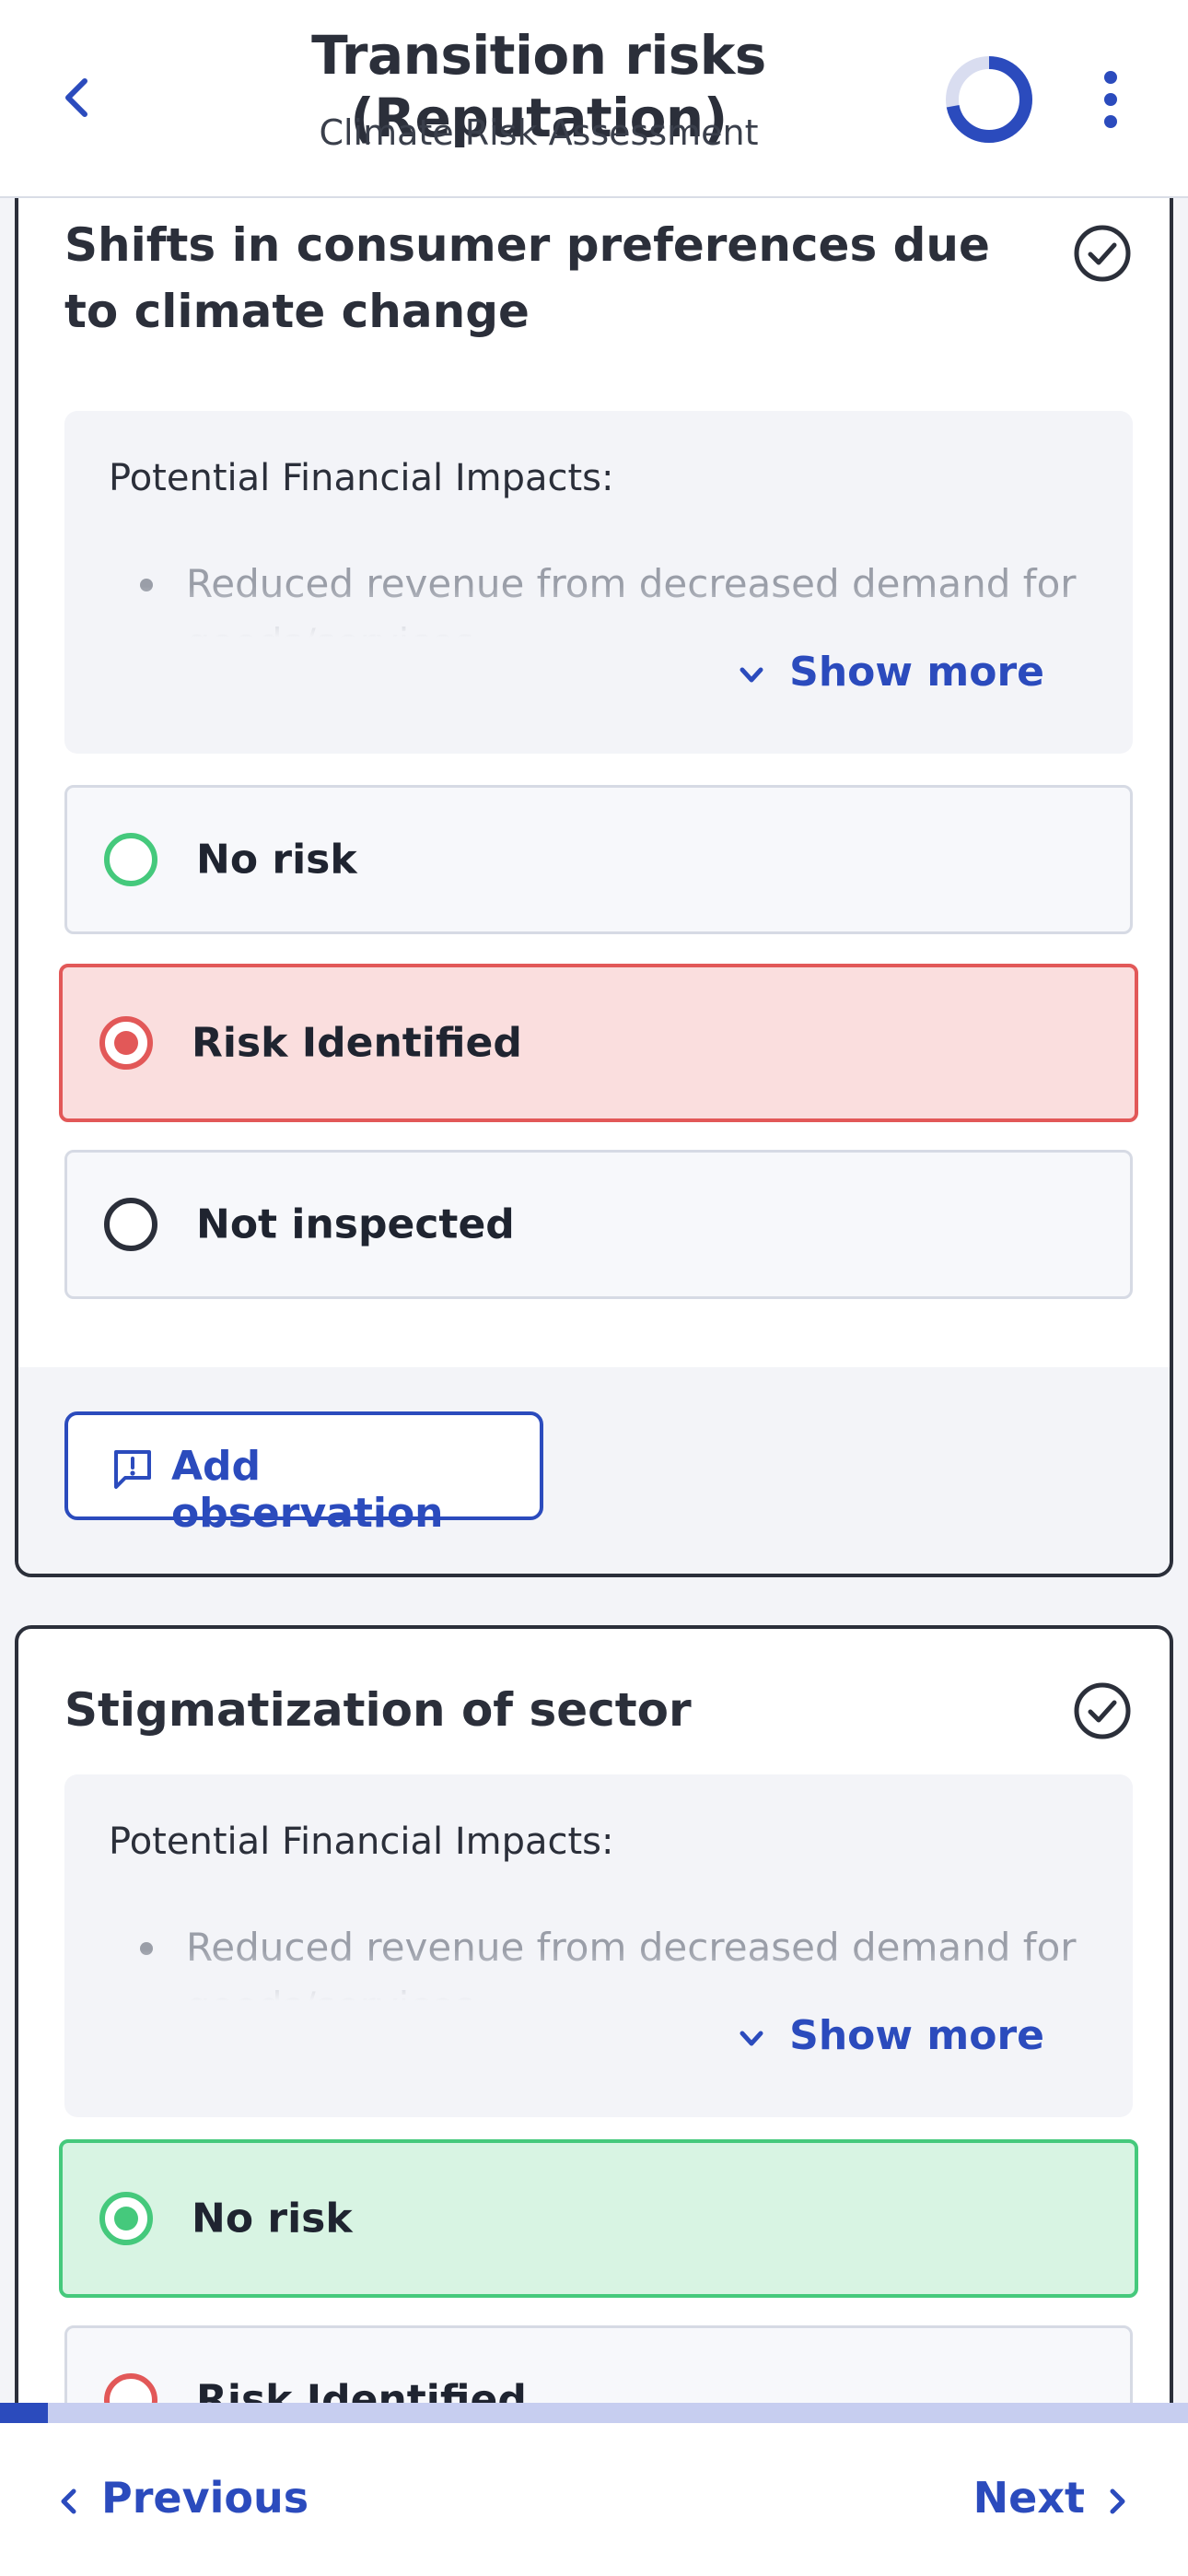 The height and width of the screenshot is (2576, 1188). I want to click on add-observation-label: Add observation, so click(307, 1490).